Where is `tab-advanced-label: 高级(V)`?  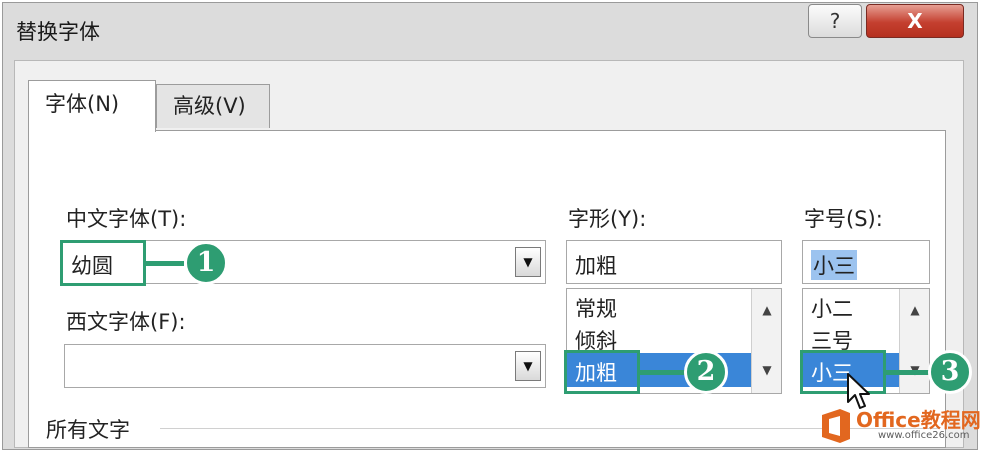
tab-advanced-label: 高级(V) is located at coordinates (209, 106).